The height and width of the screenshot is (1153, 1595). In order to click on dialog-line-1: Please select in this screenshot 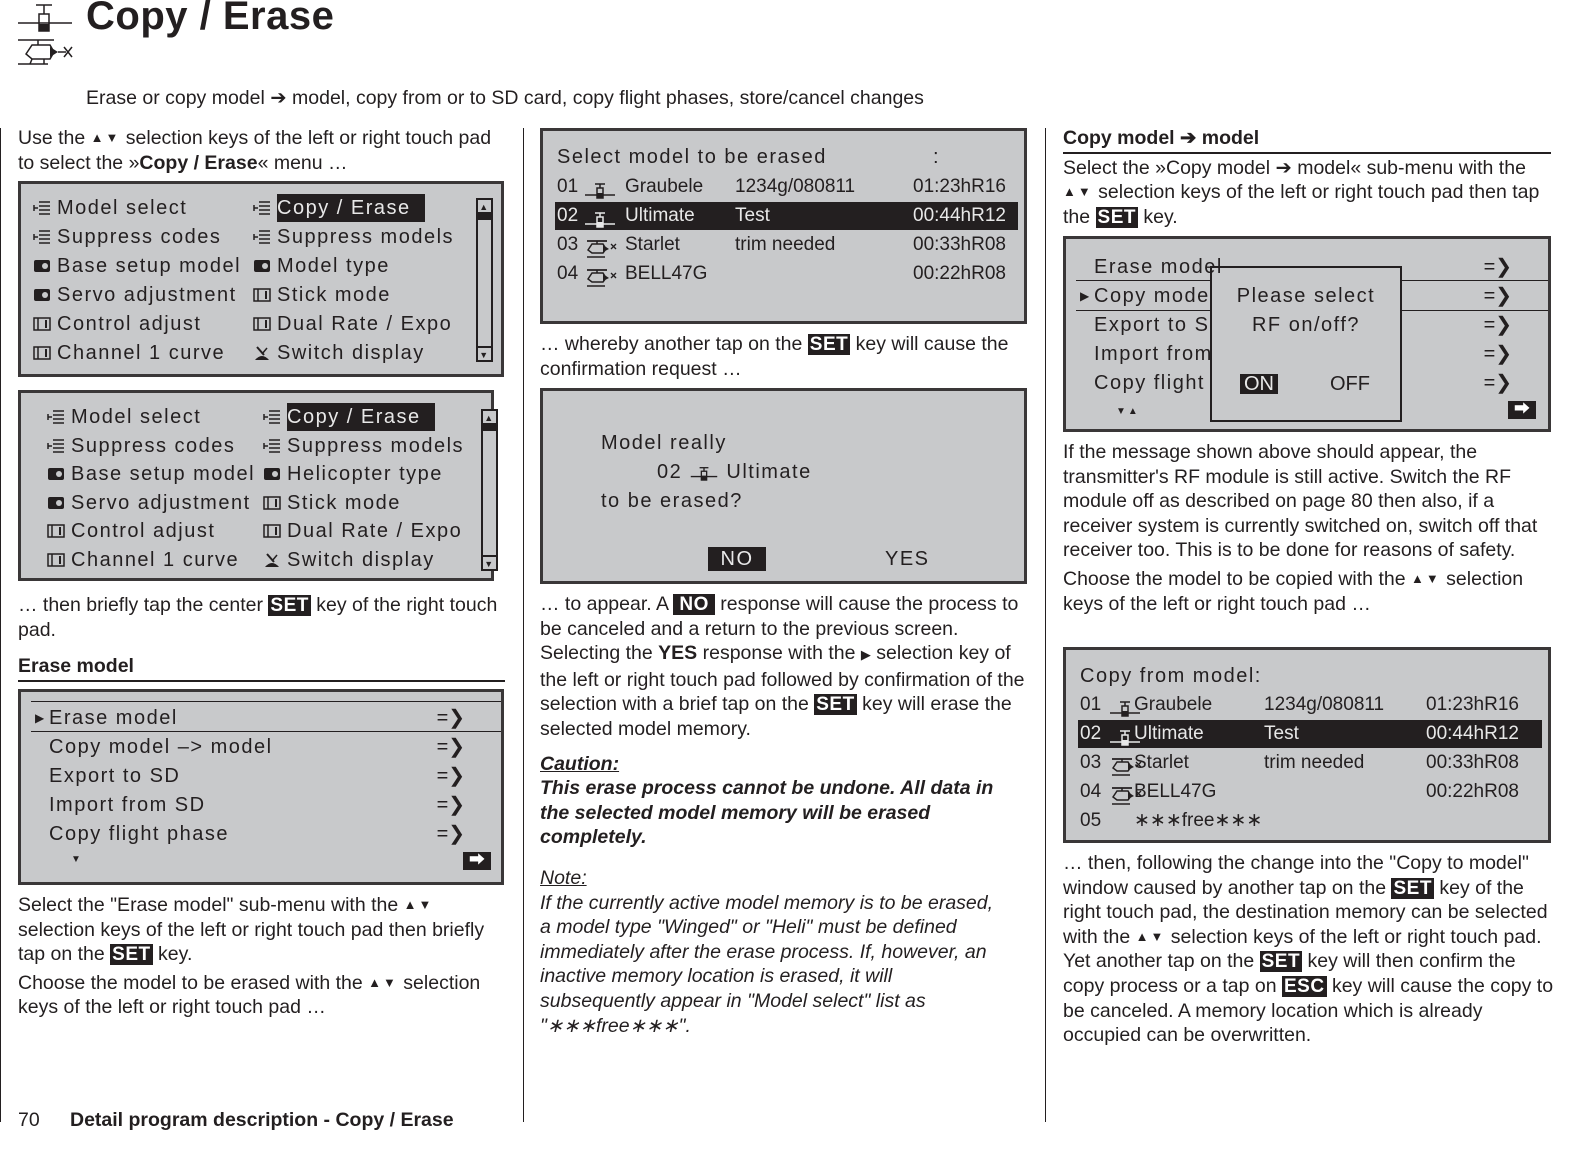, I will do `click(1306, 296)`.